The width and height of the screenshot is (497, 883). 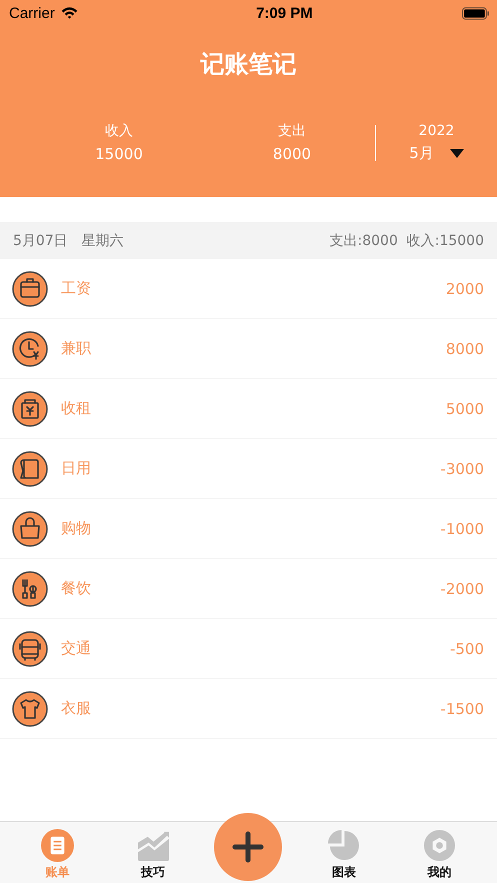 What do you see at coordinates (57, 845) in the screenshot?
I see `clipboard-icon` at bounding box center [57, 845].